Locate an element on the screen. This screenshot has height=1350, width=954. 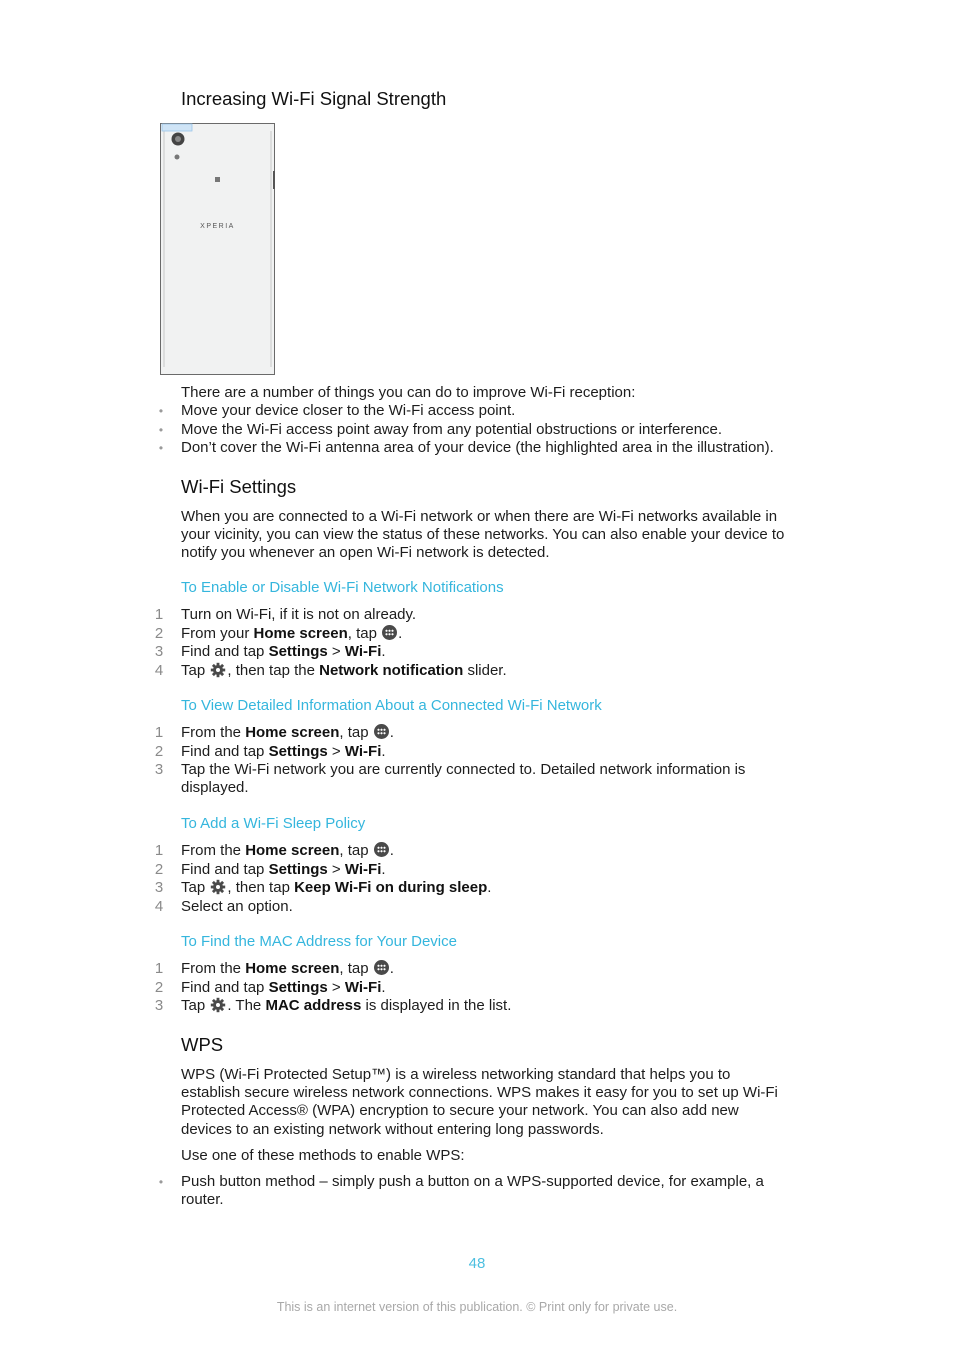
wps-methods-intro: Use one of these methods to enable WPS: is located at coordinates (323, 1155).